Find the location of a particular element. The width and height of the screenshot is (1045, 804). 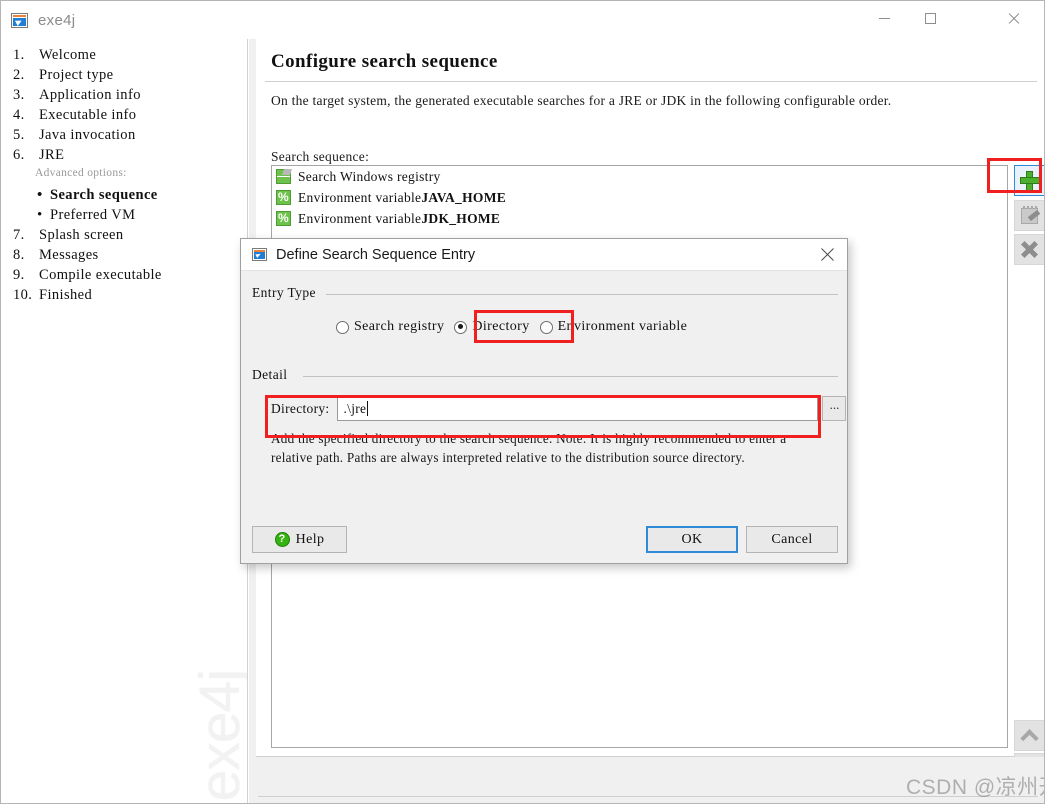

sidebar-item-splash-screen: 7. Splash screen is located at coordinates (124, 237).